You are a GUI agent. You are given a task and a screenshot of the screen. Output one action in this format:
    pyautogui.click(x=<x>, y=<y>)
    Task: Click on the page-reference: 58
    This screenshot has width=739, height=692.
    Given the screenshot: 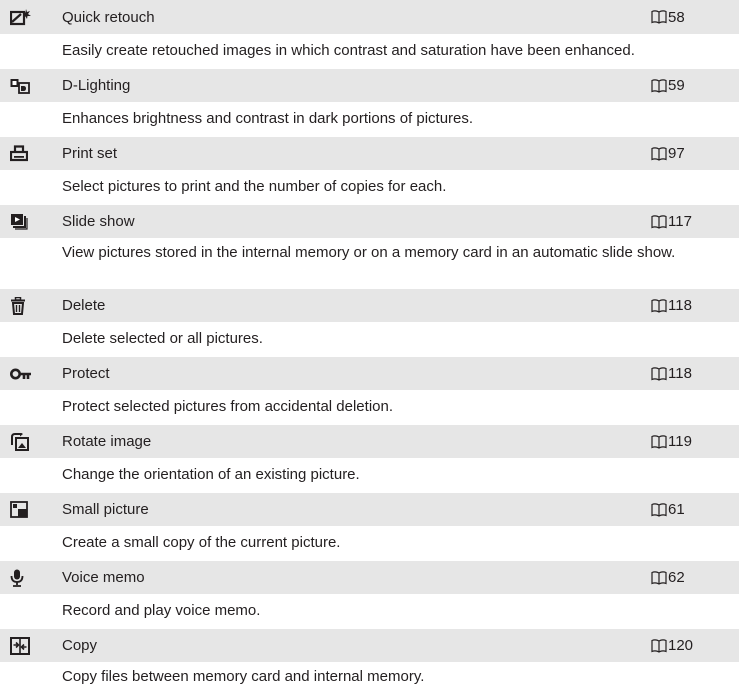 What is the action you would take?
    pyautogui.click(x=689, y=17)
    